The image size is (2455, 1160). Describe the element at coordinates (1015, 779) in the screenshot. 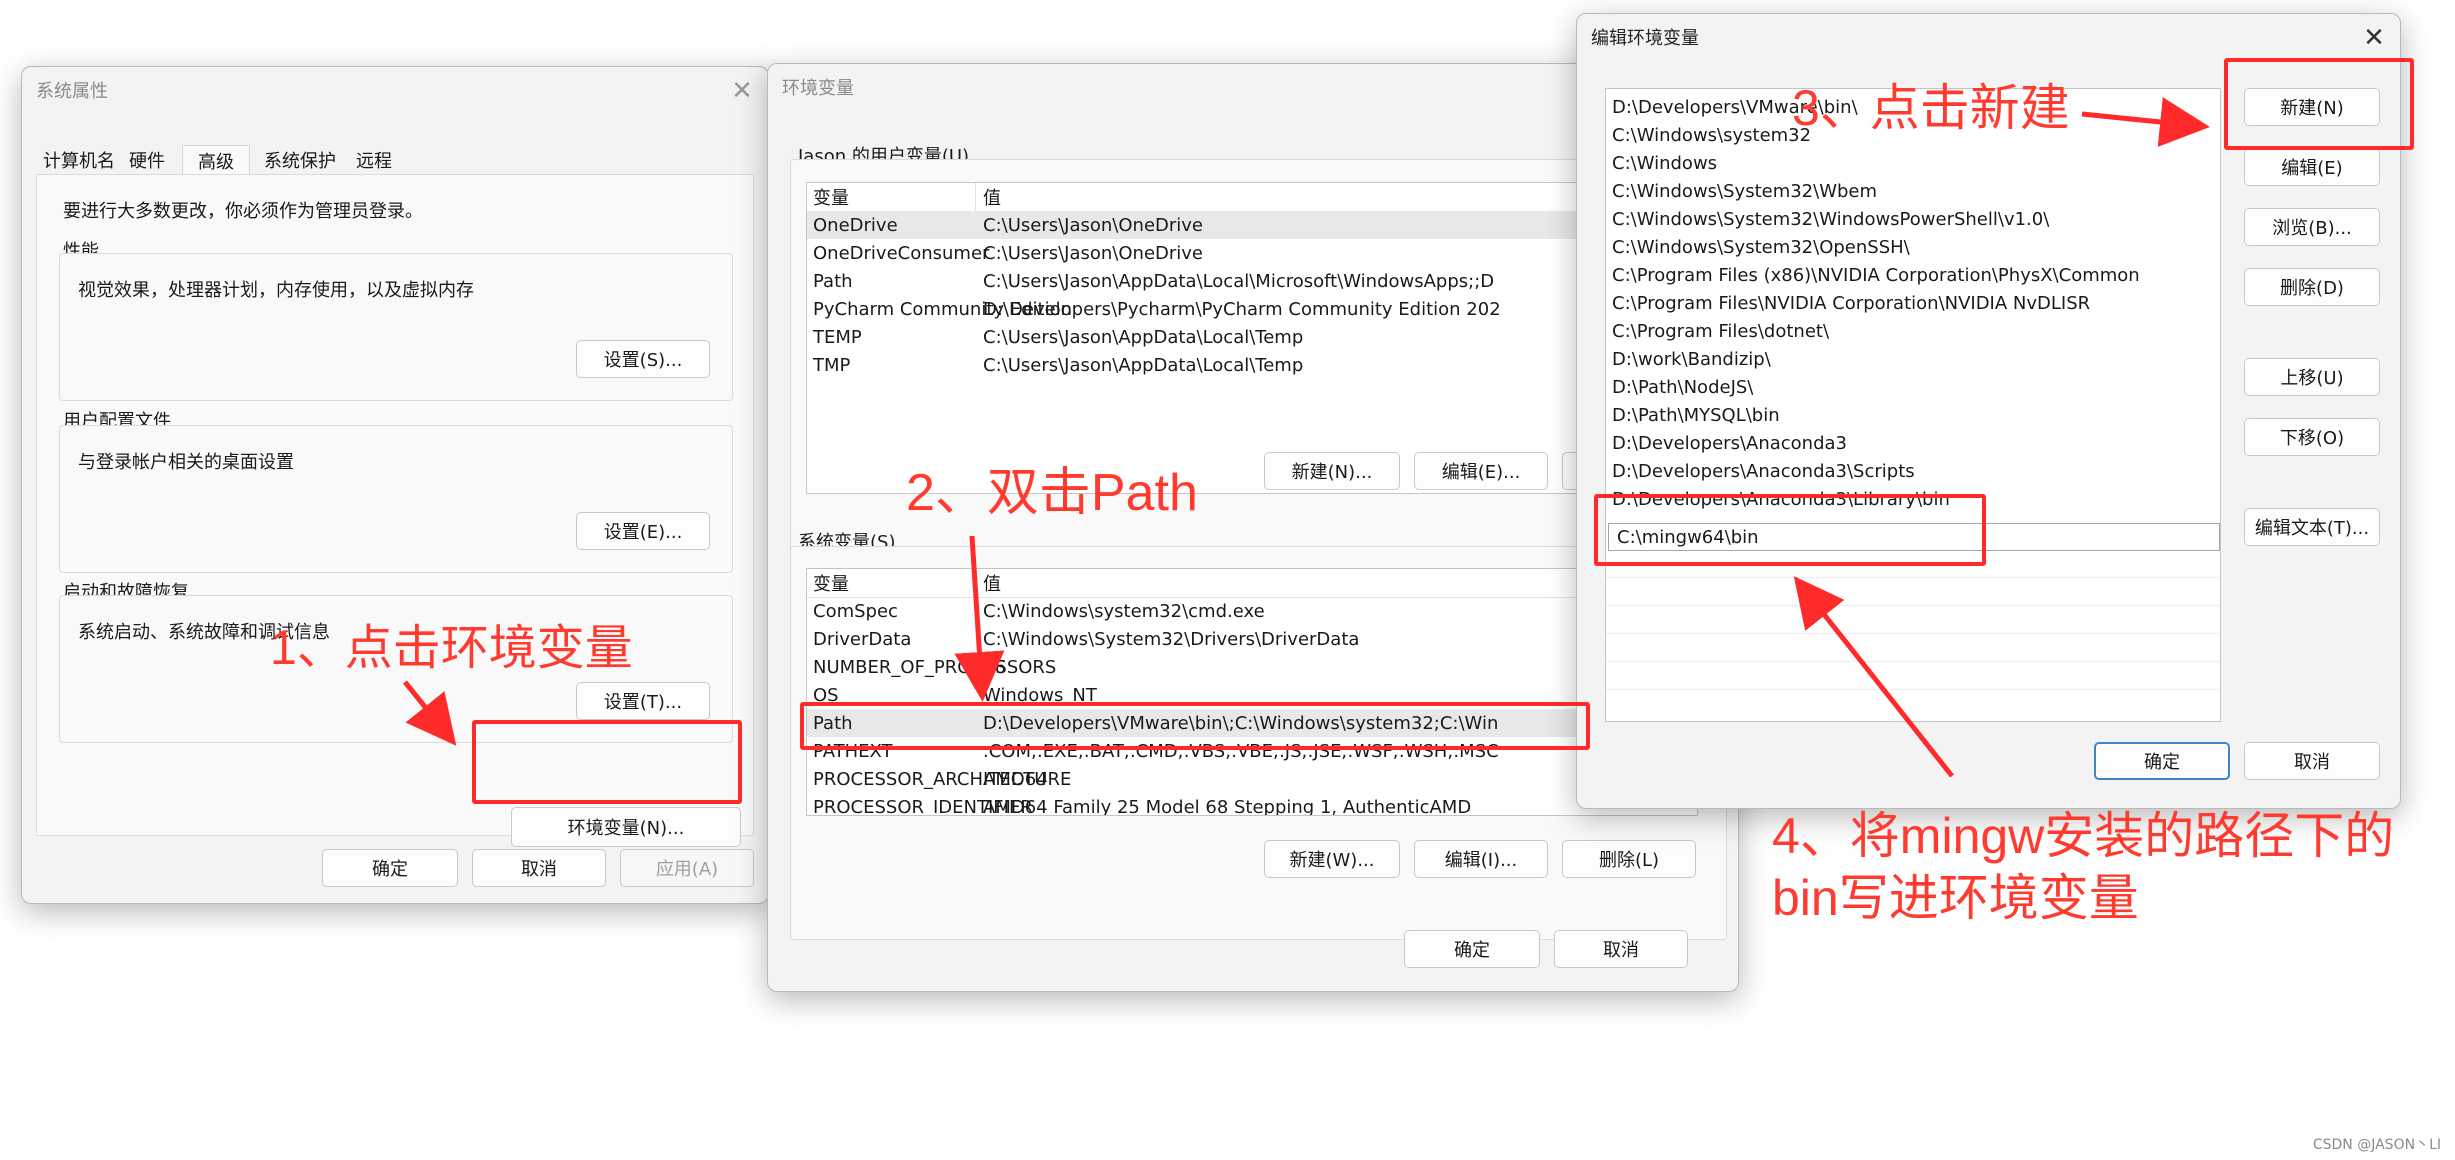

I see `row-value: AMD64` at that location.